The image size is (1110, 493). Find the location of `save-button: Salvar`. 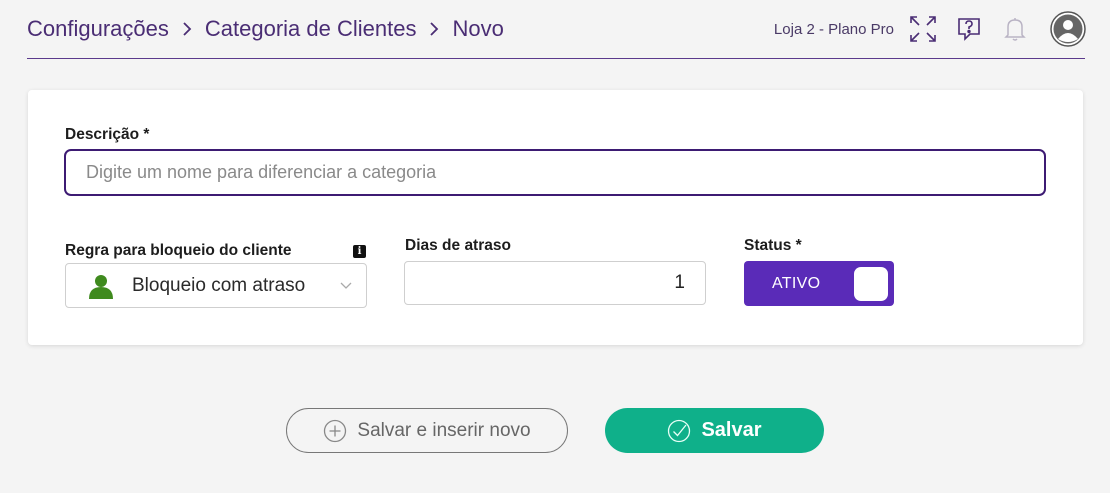

save-button: Salvar is located at coordinates (714, 430).